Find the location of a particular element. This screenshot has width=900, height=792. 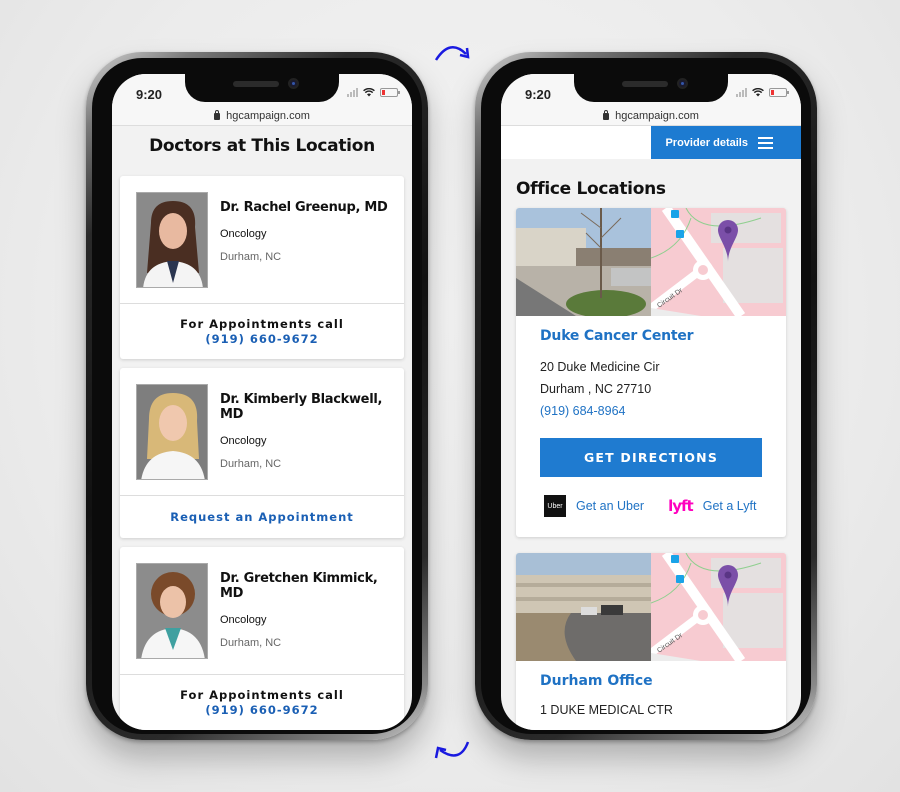

nav-blank is located at coordinates (576, 142).